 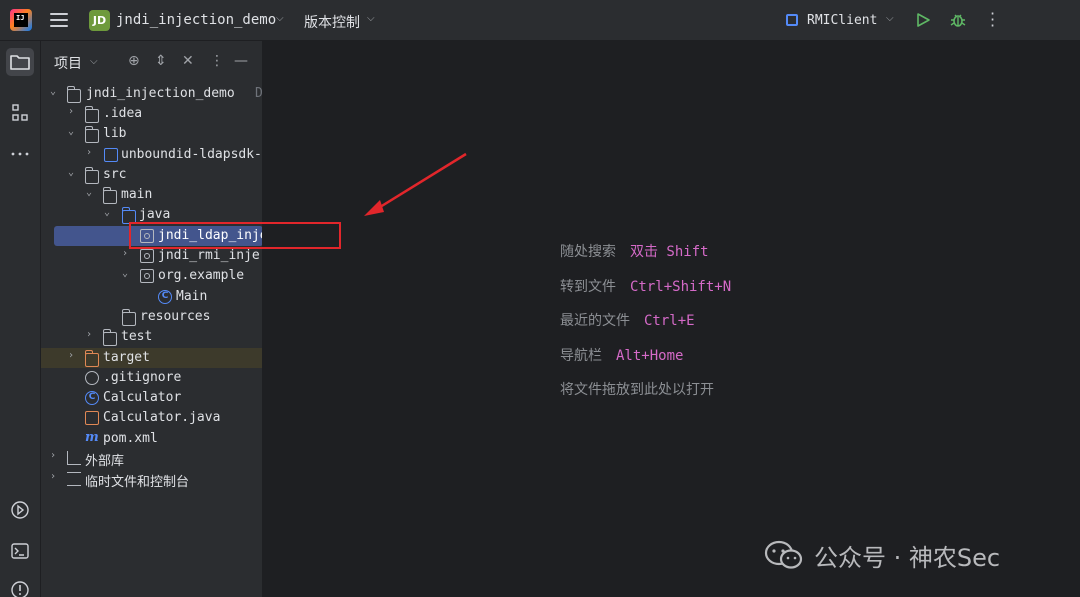 What do you see at coordinates (923, 20) in the screenshot?
I see `run-icon` at bounding box center [923, 20].